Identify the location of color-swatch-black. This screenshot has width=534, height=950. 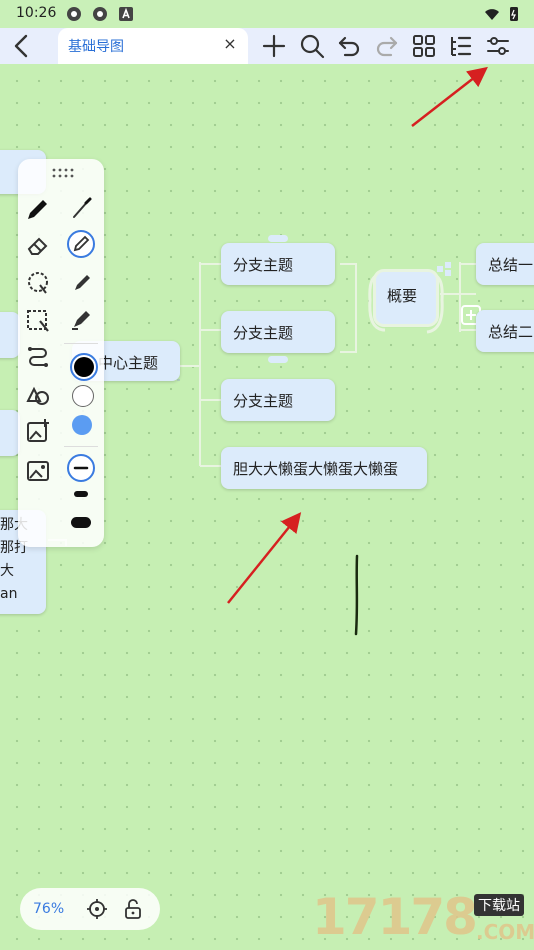
(84, 367).